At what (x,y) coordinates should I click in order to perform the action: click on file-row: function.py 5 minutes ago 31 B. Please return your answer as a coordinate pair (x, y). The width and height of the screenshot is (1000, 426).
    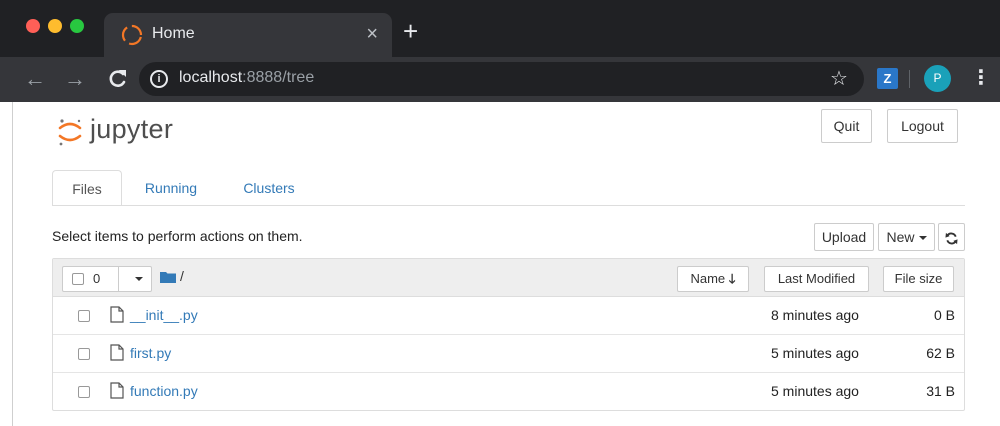
    Looking at the image, I should click on (508, 392).